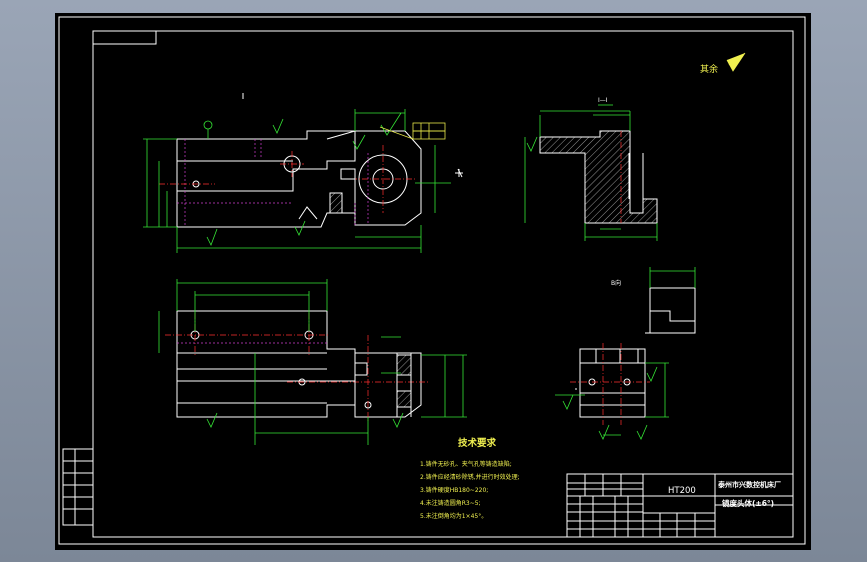 This screenshot has width=867, height=562. Describe the element at coordinates (591, 169) in the screenshot. I see `section-view: I—I` at that location.